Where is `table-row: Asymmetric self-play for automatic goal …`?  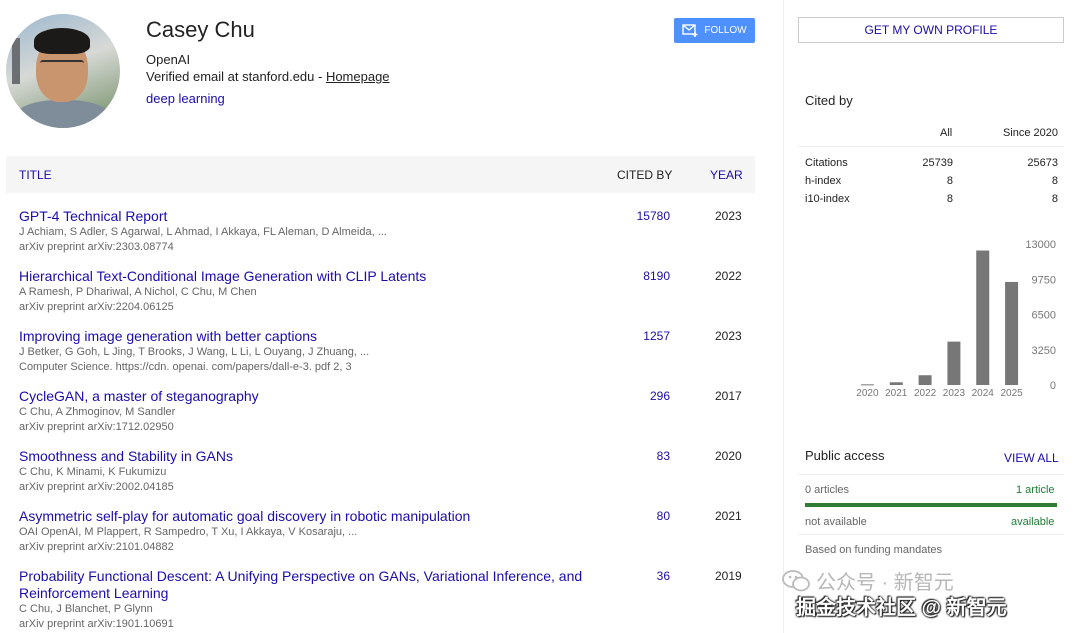
table-row: Asymmetric self-play for automatic goal … is located at coordinates (384, 531).